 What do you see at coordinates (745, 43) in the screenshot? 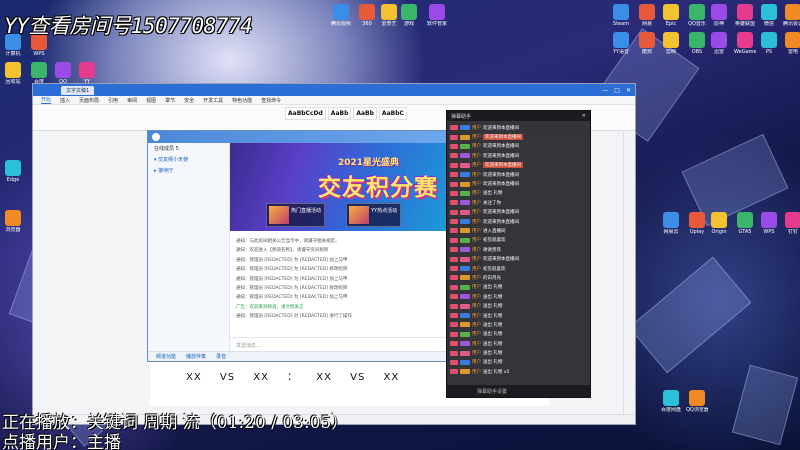
I see `desktop-icon: WeGame` at bounding box center [745, 43].